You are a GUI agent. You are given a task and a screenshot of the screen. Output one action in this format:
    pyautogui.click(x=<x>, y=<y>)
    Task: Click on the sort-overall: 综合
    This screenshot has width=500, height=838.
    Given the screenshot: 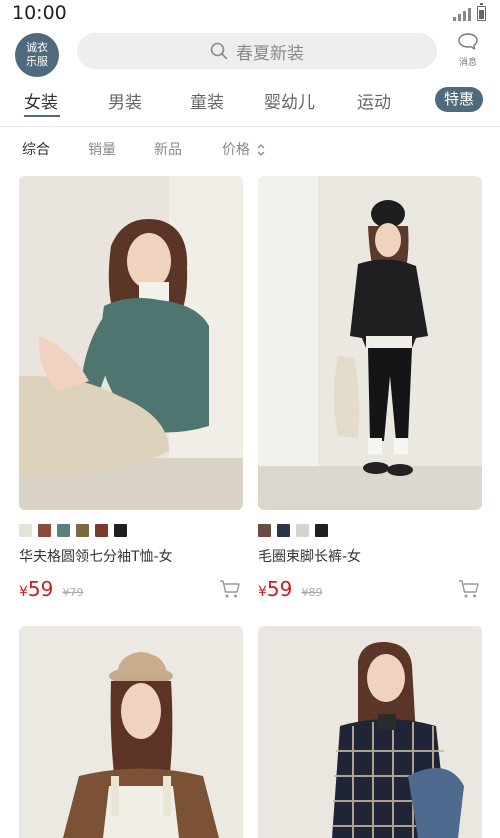 What is the action you would take?
    pyautogui.click(x=36, y=149)
    